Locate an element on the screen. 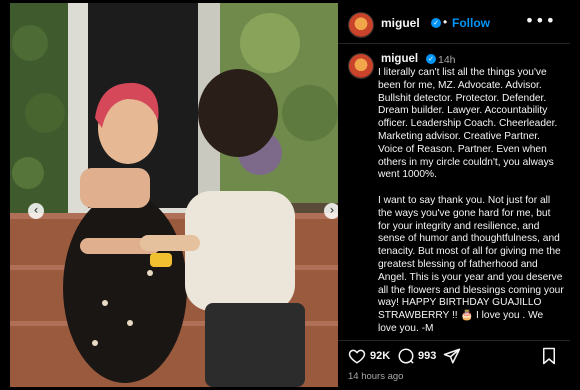 The image size is (580, 390). heart-icon is located at coordinates (357, 356).